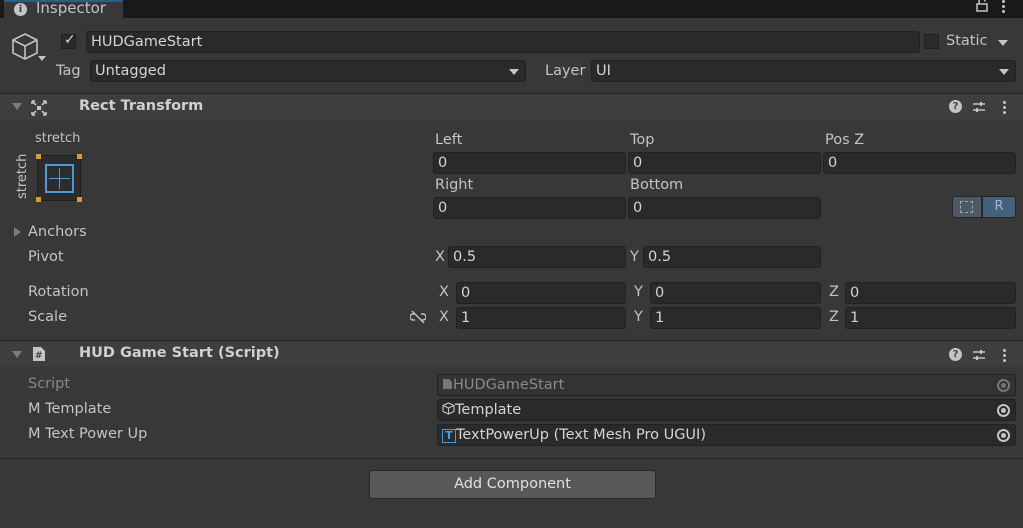 The image size is (1023, 528). What do you see at coordinates (565, 71) in the screenshot?
I see `layer-label: Layer` at bounding box center [565, 71].